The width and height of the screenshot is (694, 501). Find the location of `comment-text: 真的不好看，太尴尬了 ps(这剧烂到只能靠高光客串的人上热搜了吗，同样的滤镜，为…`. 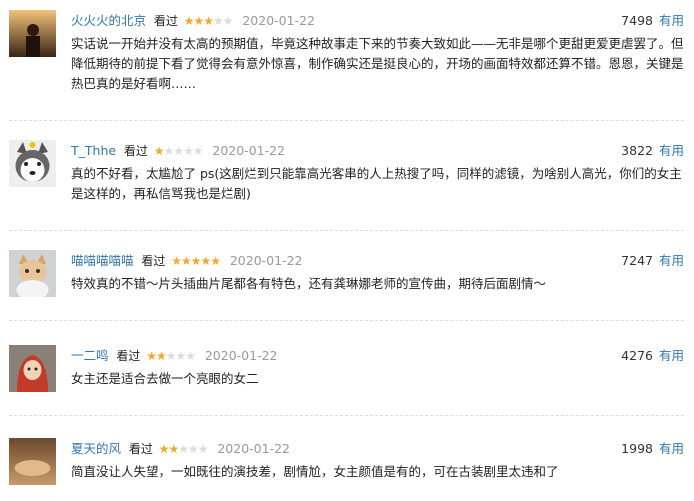

comment-text: 真的不好看，太尴尬了 ps(这剧烂到只能靠高光客串的人上热搜了吗，同样的滤镜，为… is located at coordinates (376, 183).